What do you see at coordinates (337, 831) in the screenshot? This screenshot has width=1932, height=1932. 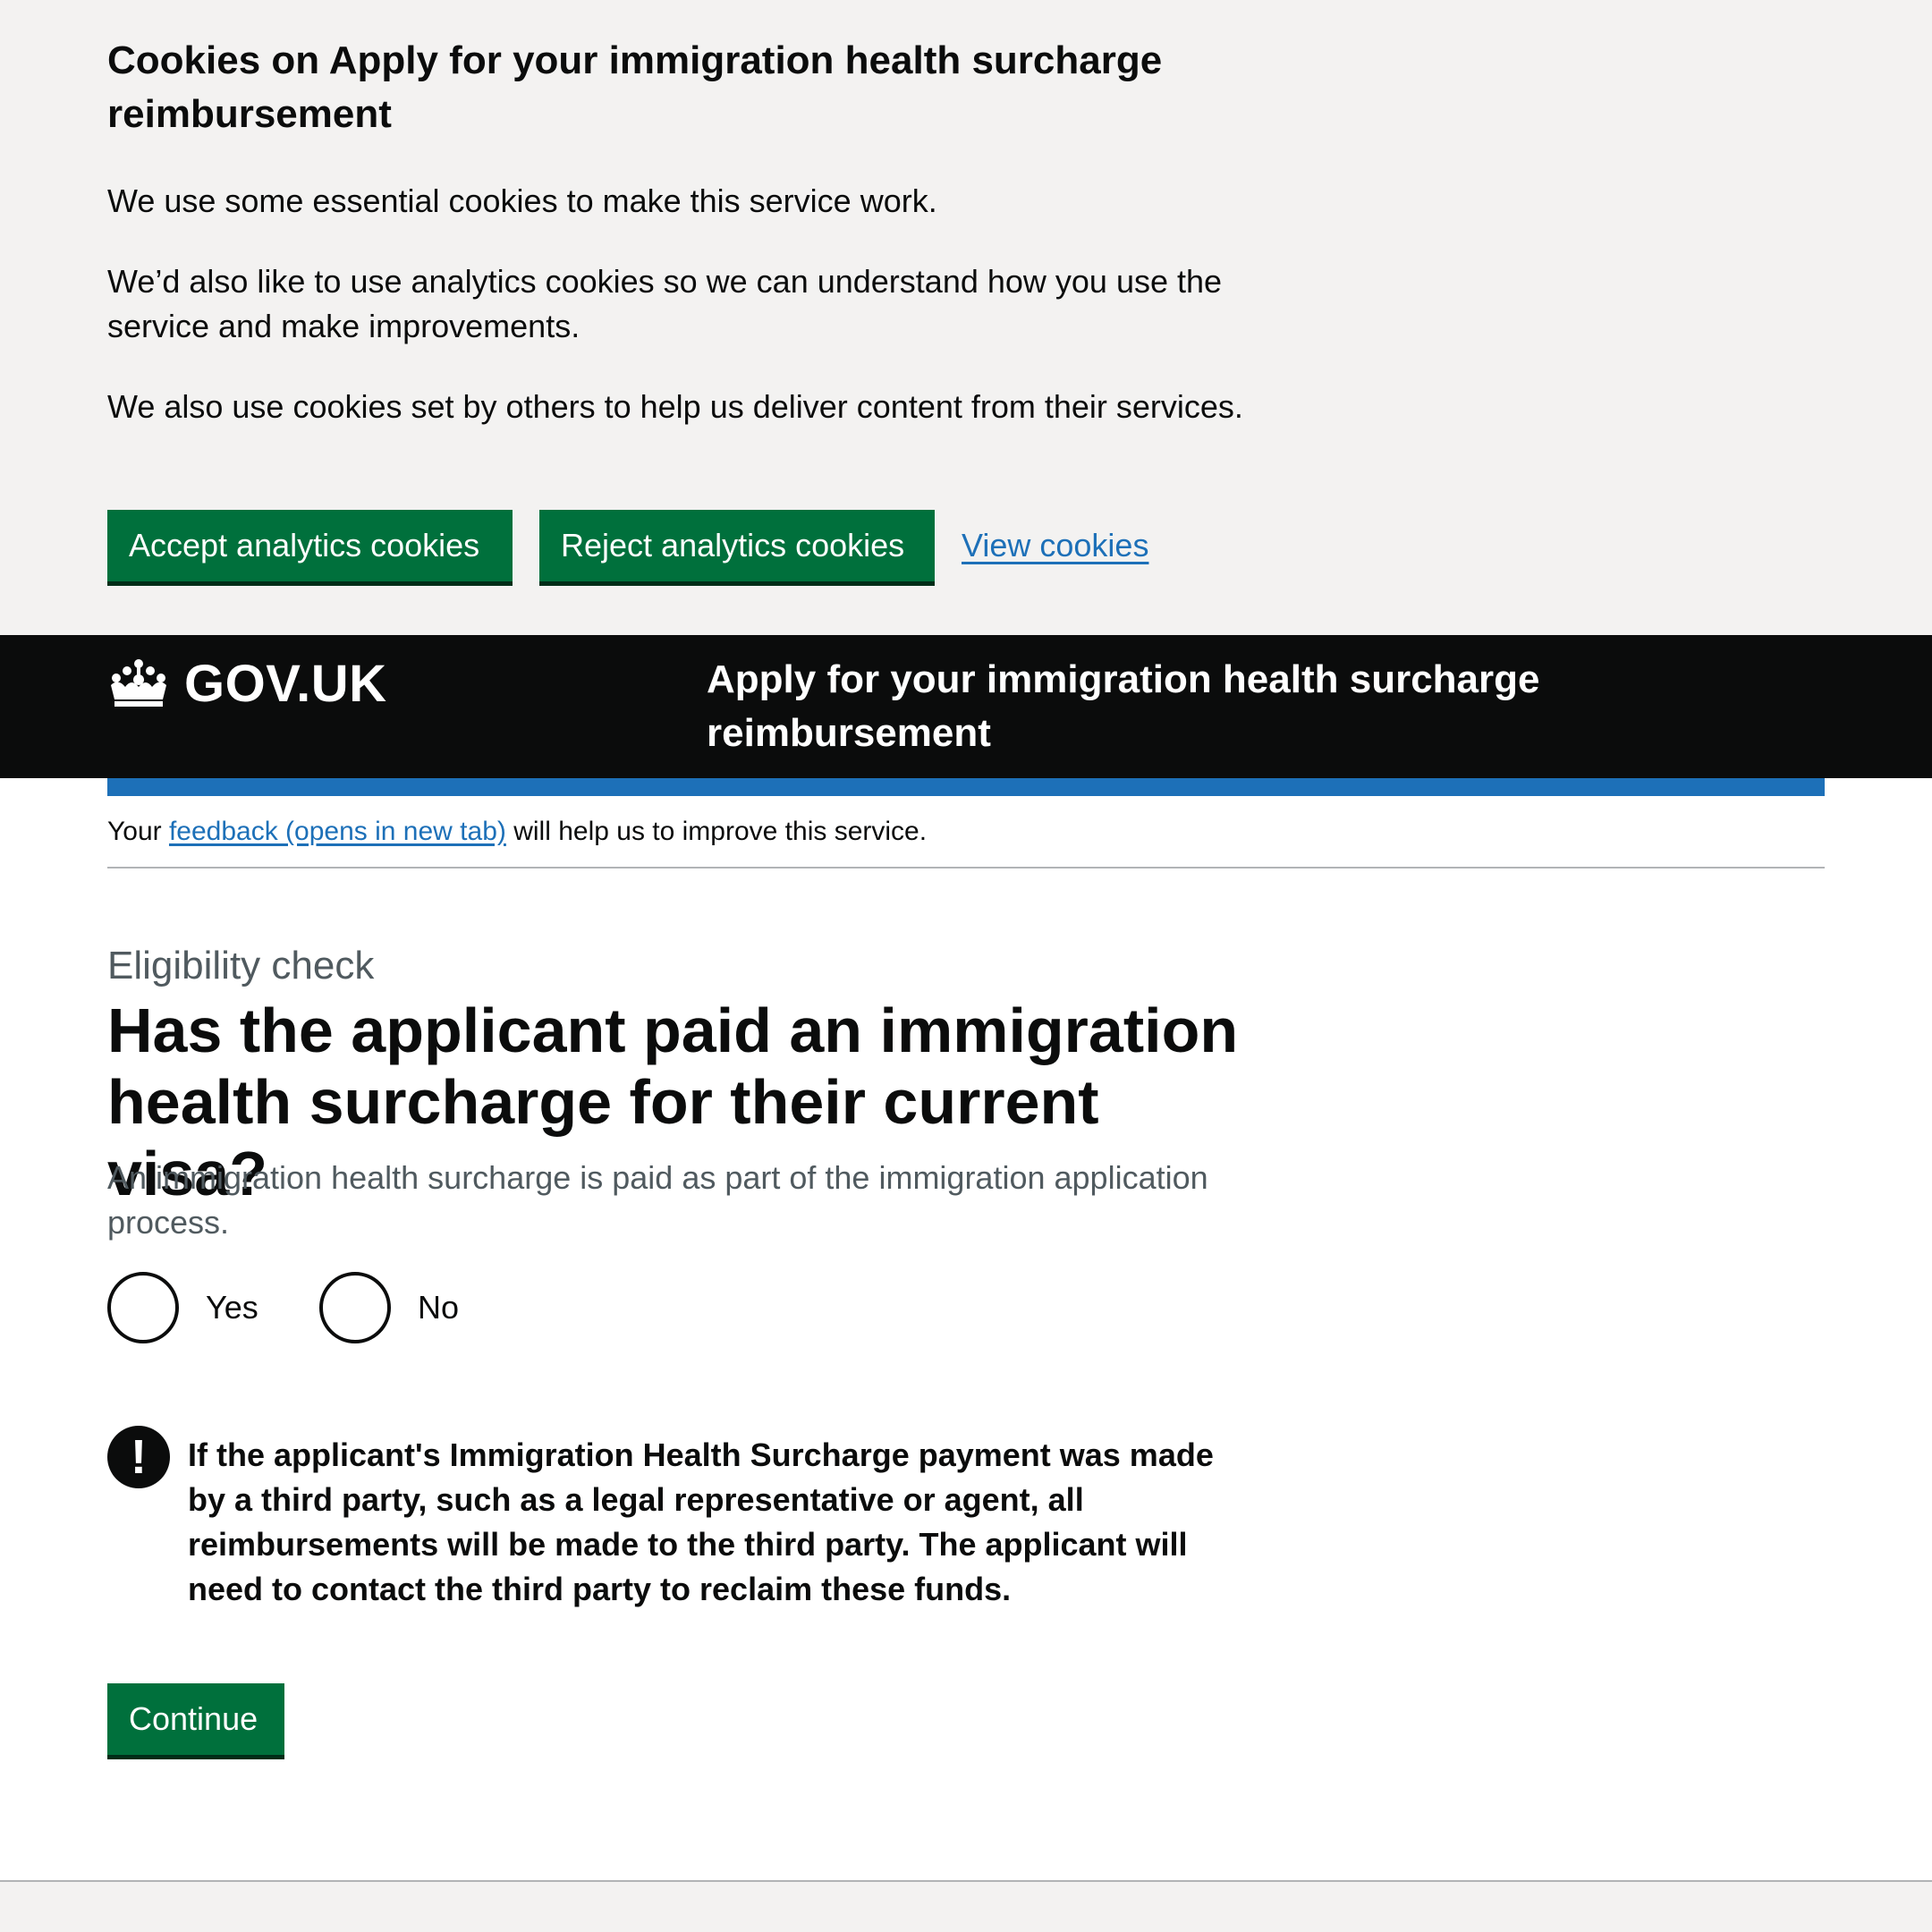 I see `feedback-link: feedback (opens in new tab)` at bounding box center [337, 831].